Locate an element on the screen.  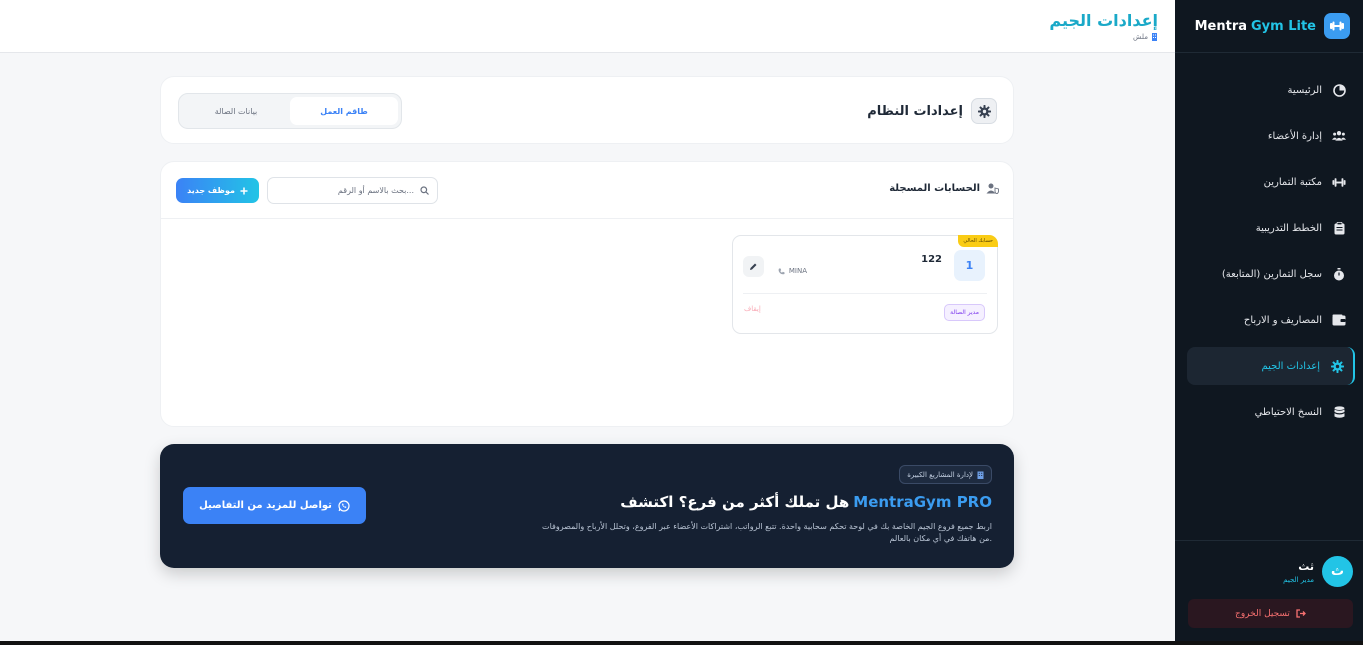
sidebar-item-gym-settings: إعدادات الجيم is located at coordinates (1271, 366).